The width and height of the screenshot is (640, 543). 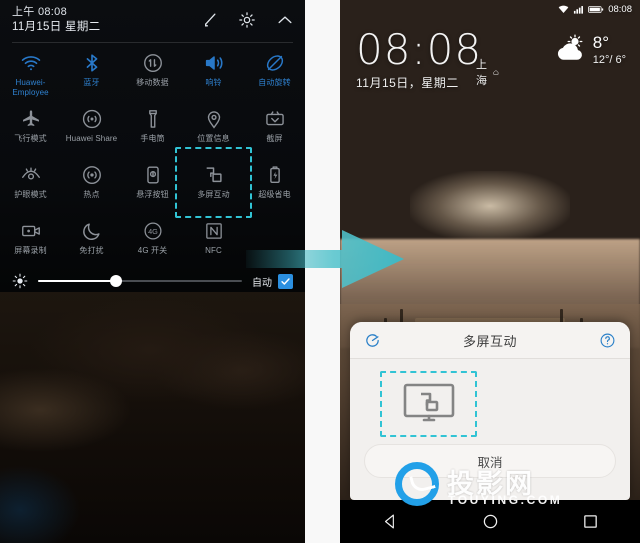 What do you see at coordinates (30, 231) in the screenshot?
I see `screen-record-icon` at bounding box center [30, 231].